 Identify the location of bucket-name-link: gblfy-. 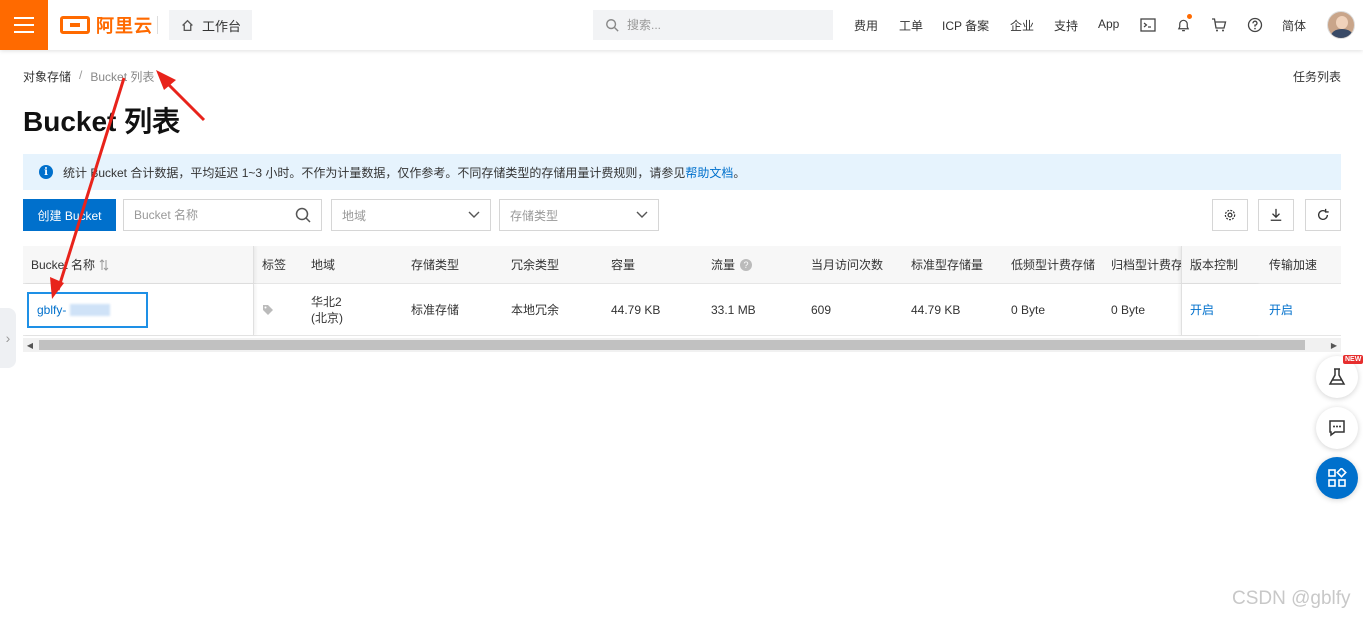
(87, 309).